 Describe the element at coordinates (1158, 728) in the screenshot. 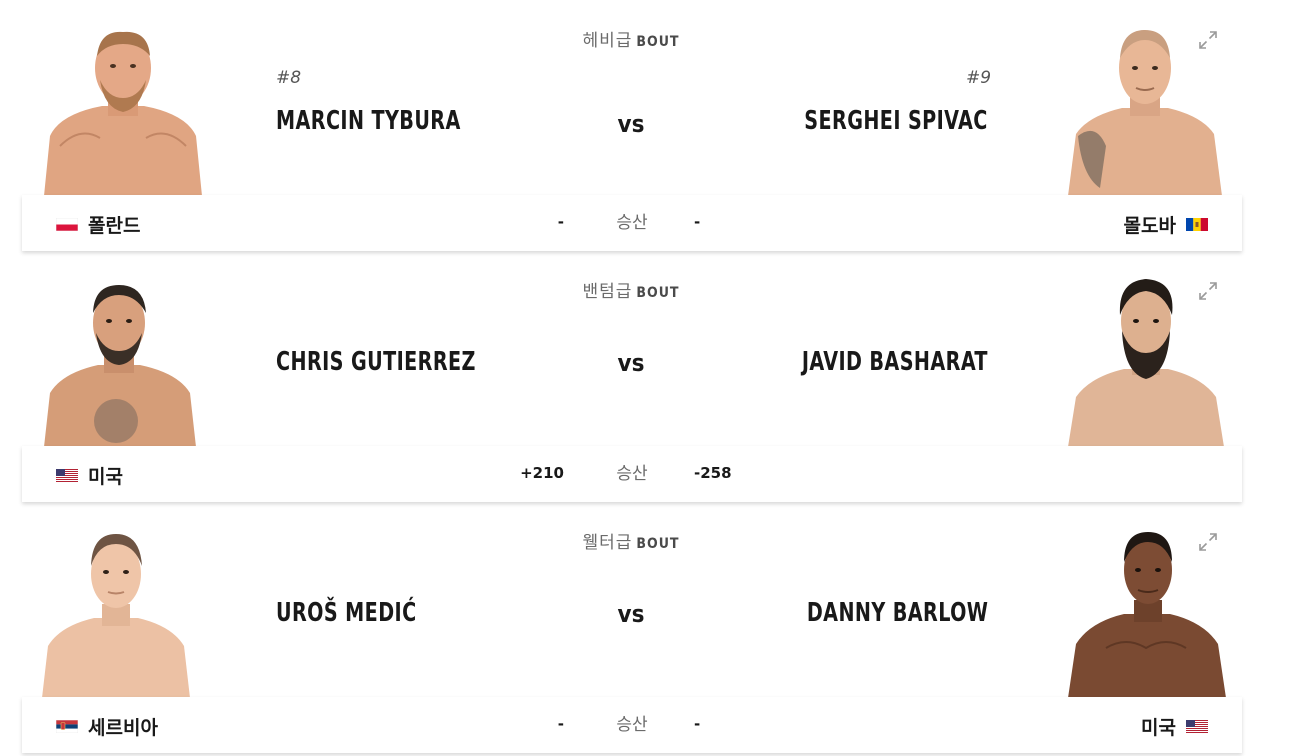

I see `country-label: 미국` at that location.